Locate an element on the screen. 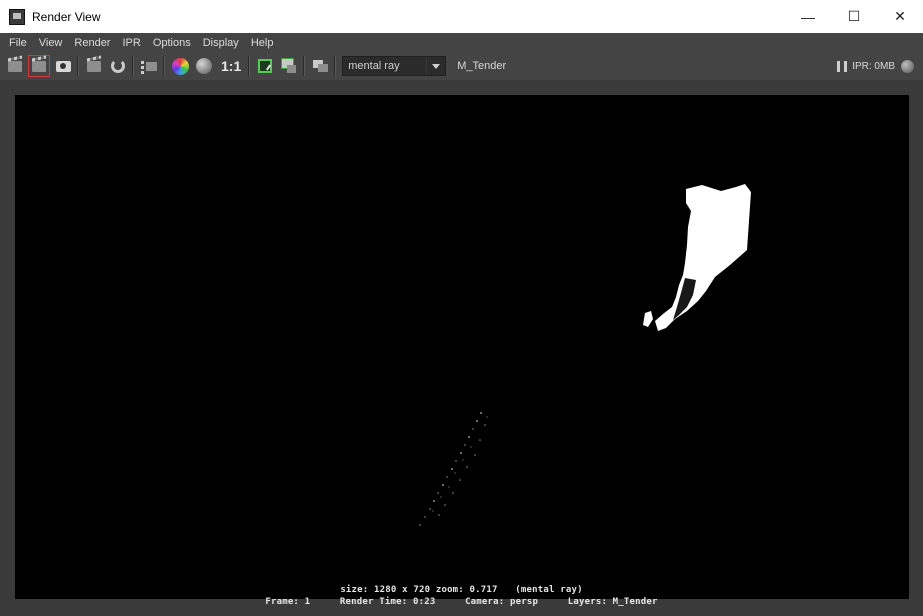  keep-image-button is located at coordinates (265, 66).